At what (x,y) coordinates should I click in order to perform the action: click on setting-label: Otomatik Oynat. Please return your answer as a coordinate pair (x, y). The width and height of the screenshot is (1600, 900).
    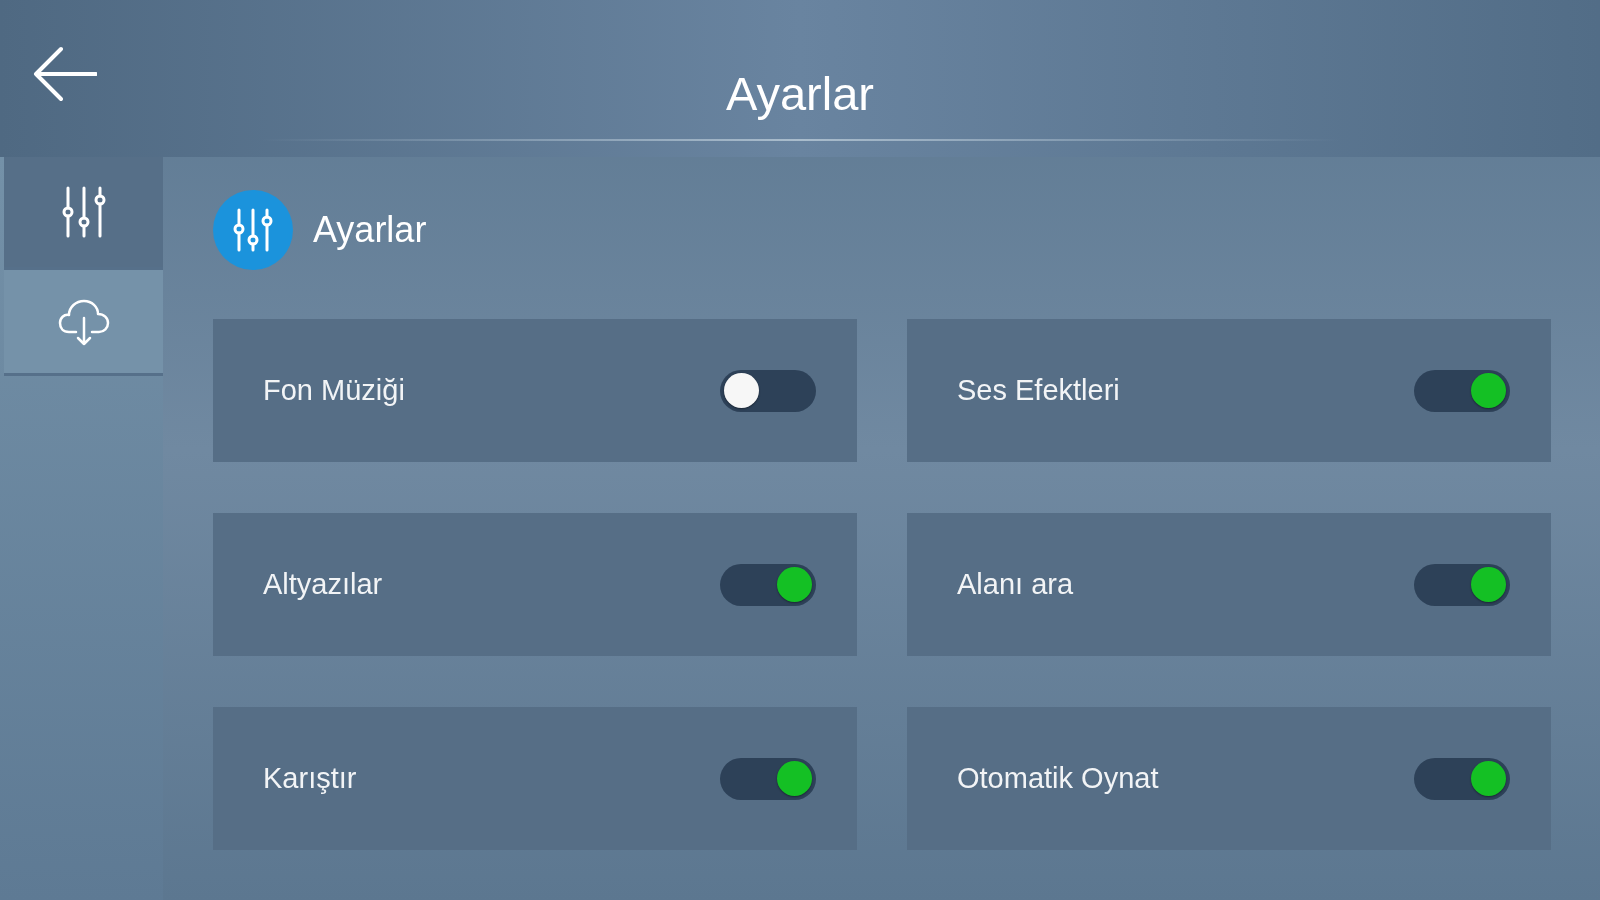
    Looking at the image, I should click on (1058, 778).